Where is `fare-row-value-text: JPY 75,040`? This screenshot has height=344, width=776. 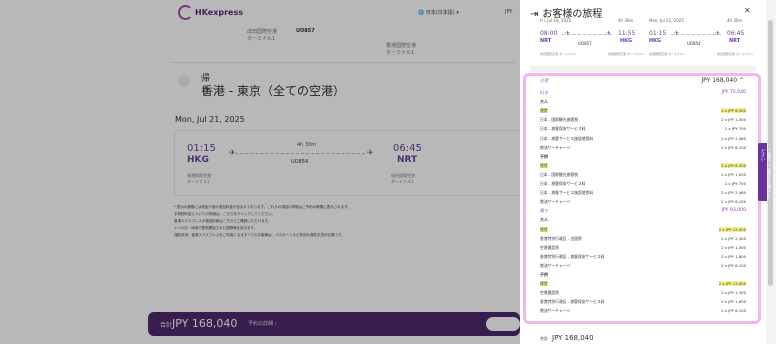
fare-row-value-text: JPY 75,040 is located at coordinates (733, 92).